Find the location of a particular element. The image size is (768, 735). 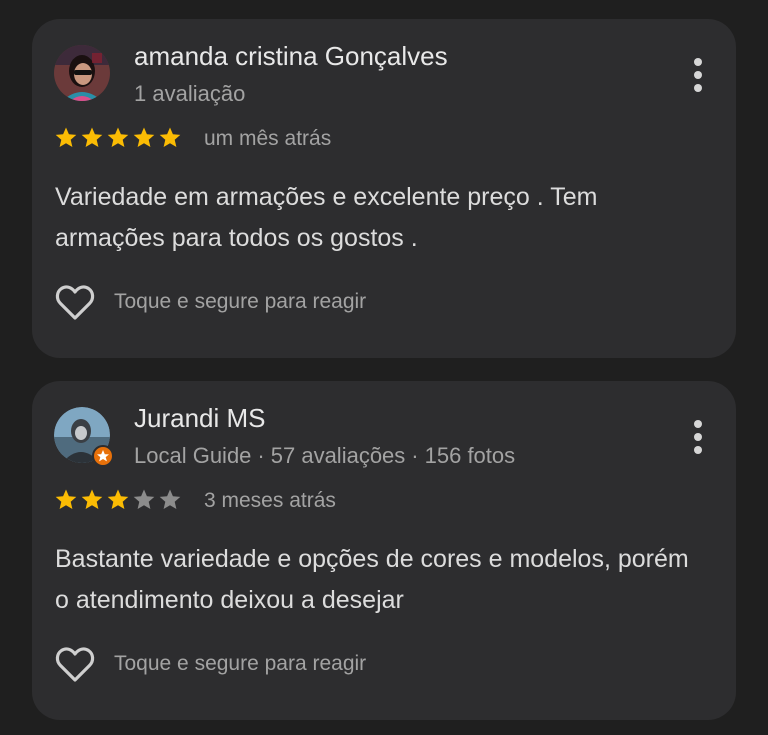

author-meta: Local Guide · 57 avaliações · 156 fotos is located at coordinates (324, 456).